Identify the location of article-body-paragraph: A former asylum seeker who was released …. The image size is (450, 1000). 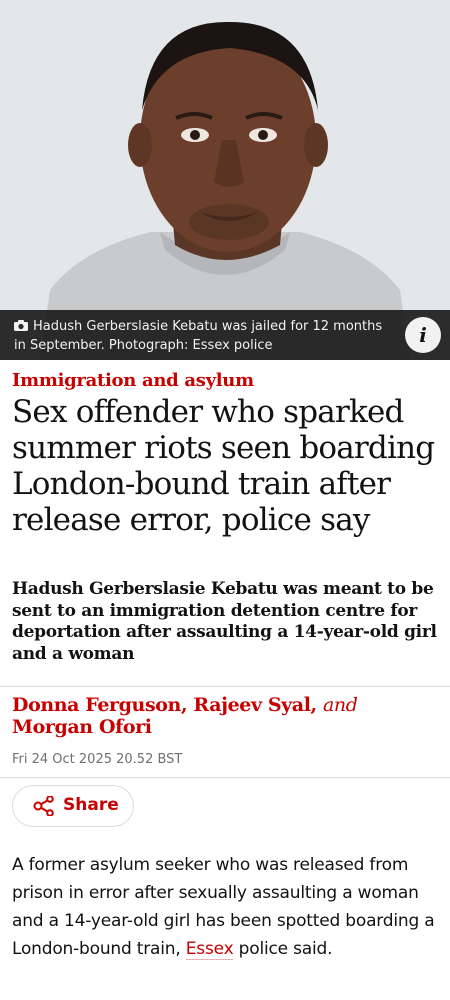
(227, 907).